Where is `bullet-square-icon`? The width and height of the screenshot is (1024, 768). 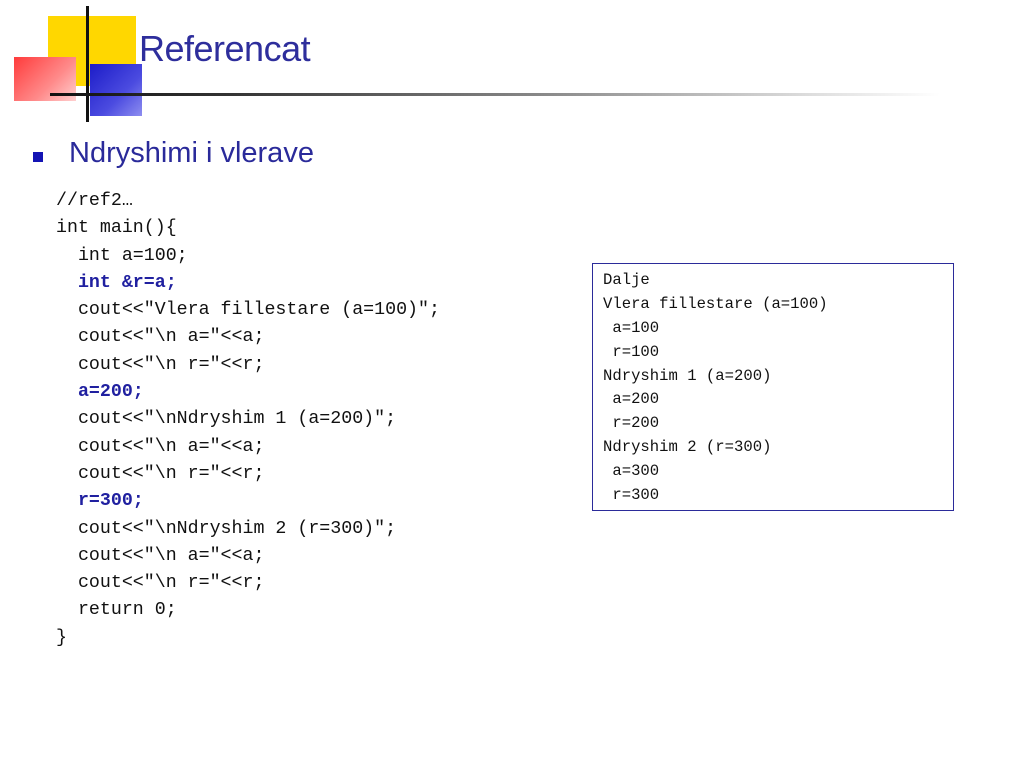
bullet-square-icon is located at coordinates (38, 157).